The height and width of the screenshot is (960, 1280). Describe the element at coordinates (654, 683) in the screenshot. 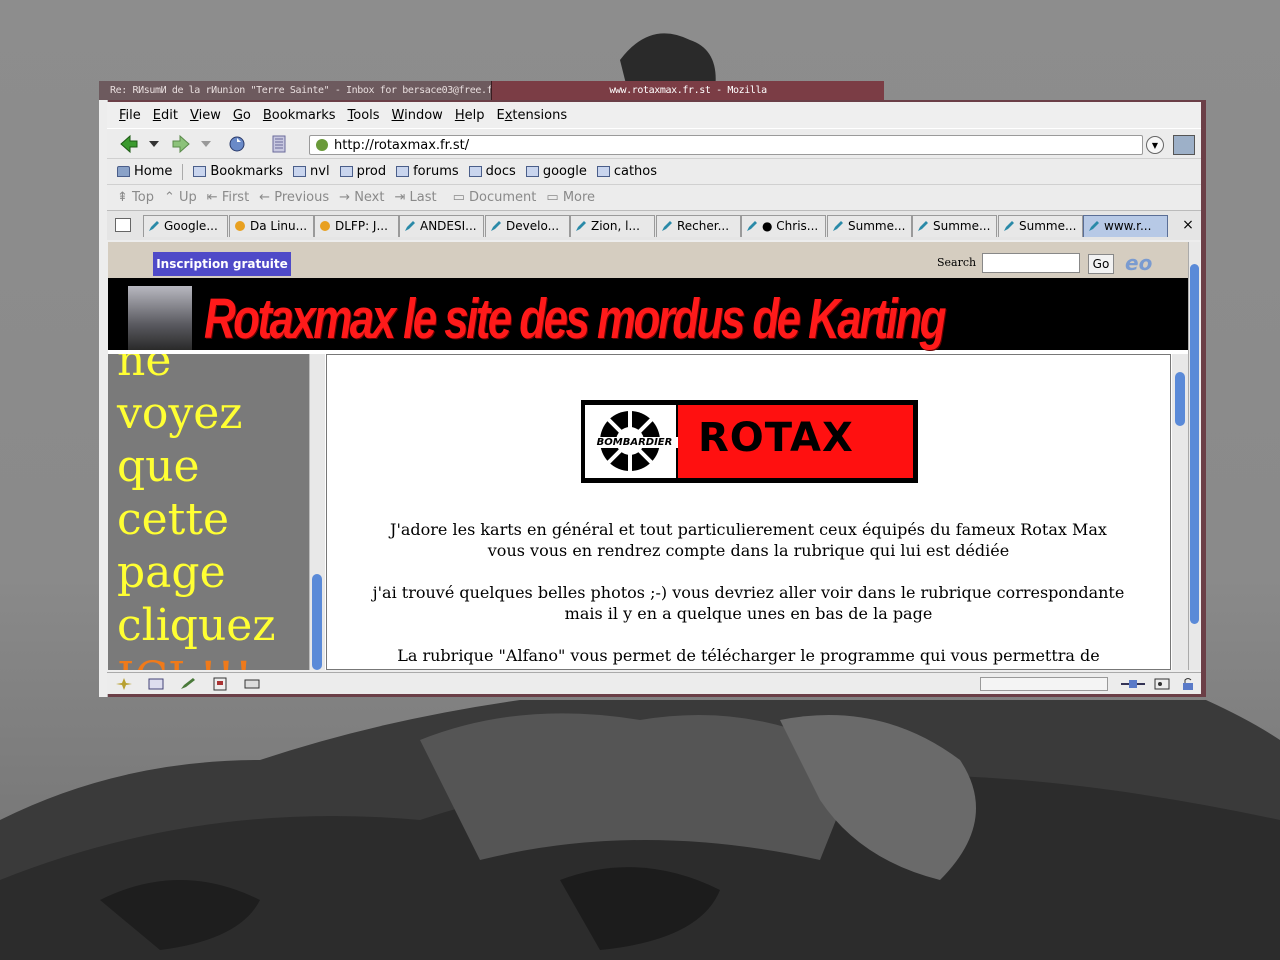

I see `status-bar` at that location.